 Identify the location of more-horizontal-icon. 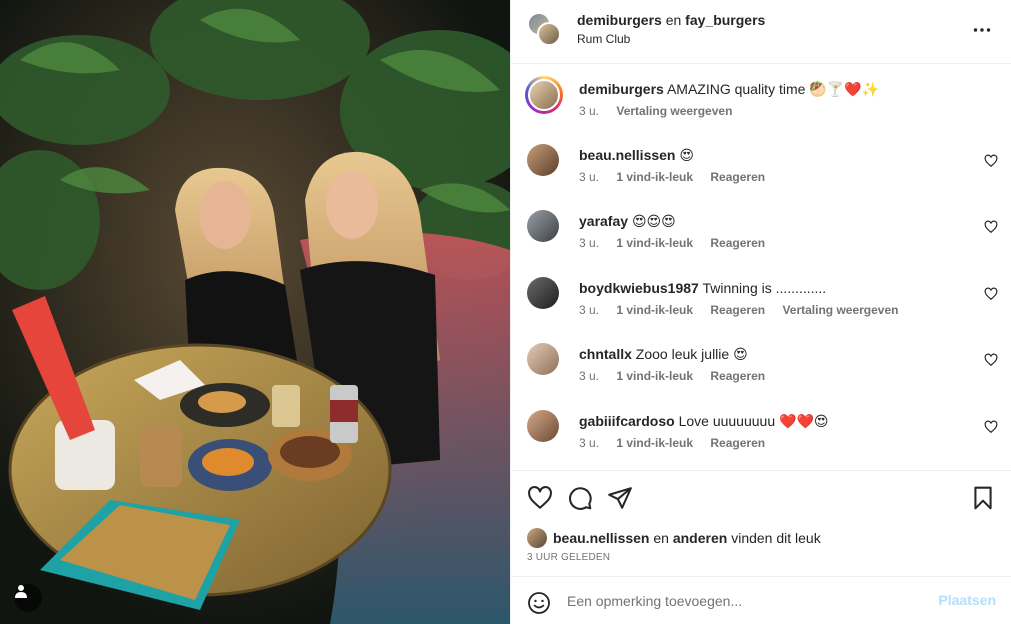
(982, 30).